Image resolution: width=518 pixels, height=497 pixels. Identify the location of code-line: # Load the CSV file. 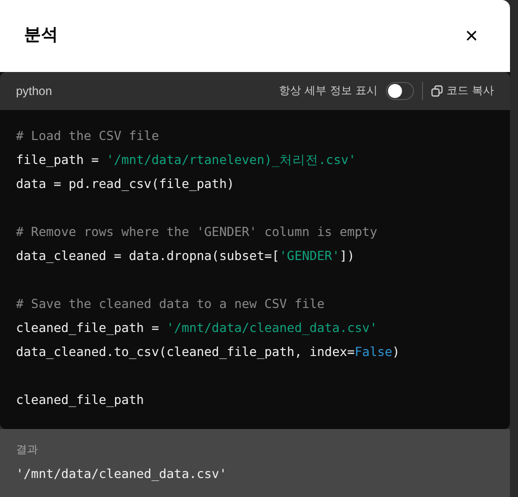
(88, 136).